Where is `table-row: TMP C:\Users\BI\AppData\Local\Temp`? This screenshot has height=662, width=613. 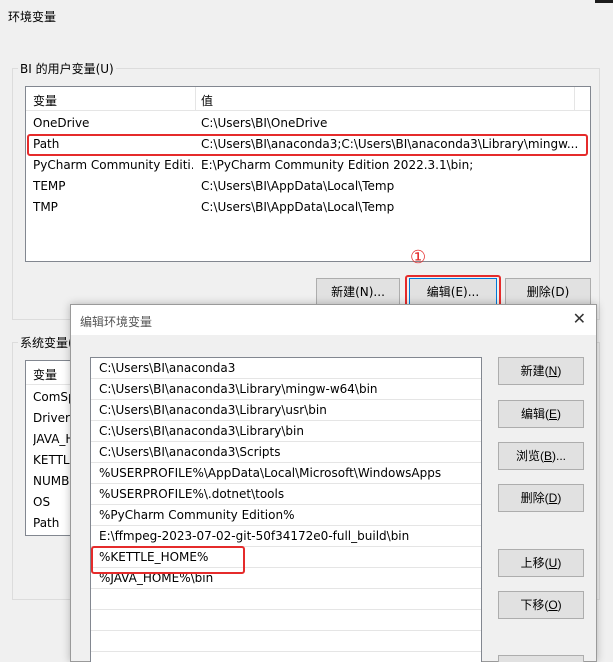
table-row: TMP C:\Users\BI\AppData\Local\Temp is located at coordinates (308, 207).